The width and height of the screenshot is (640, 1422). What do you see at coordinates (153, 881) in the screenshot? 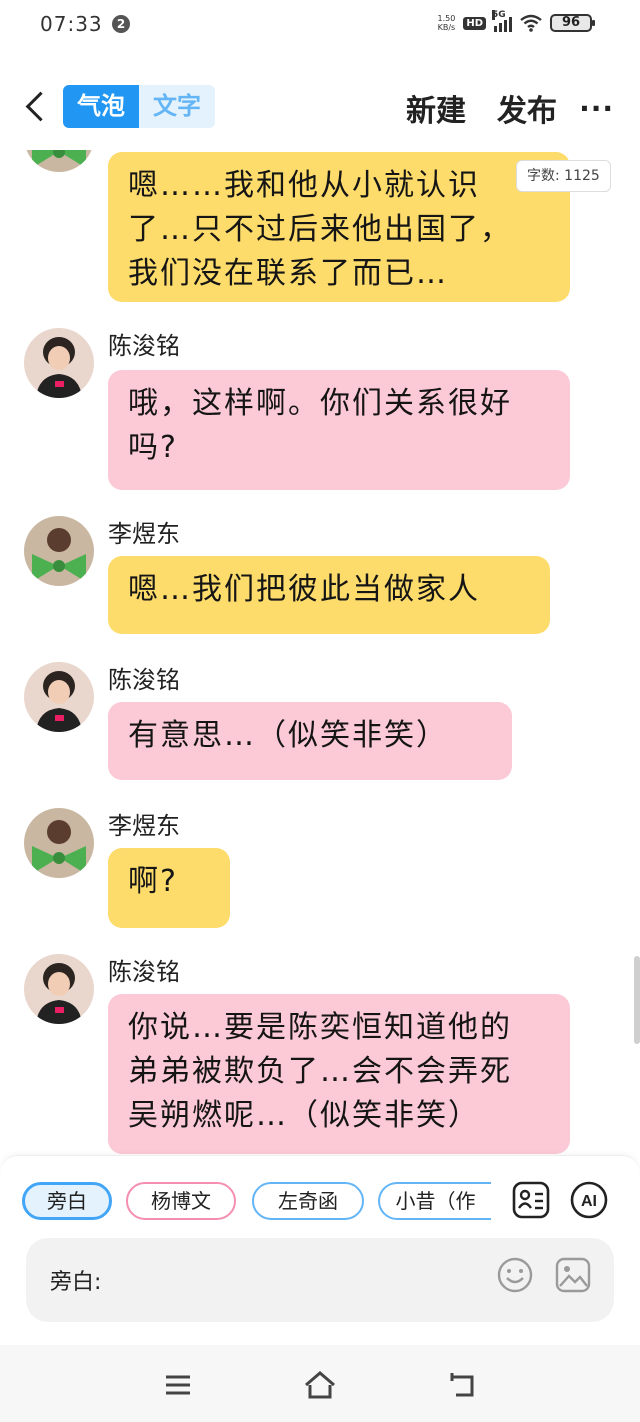
I see `message-line: 啊?` at bounding box center [153, 881].